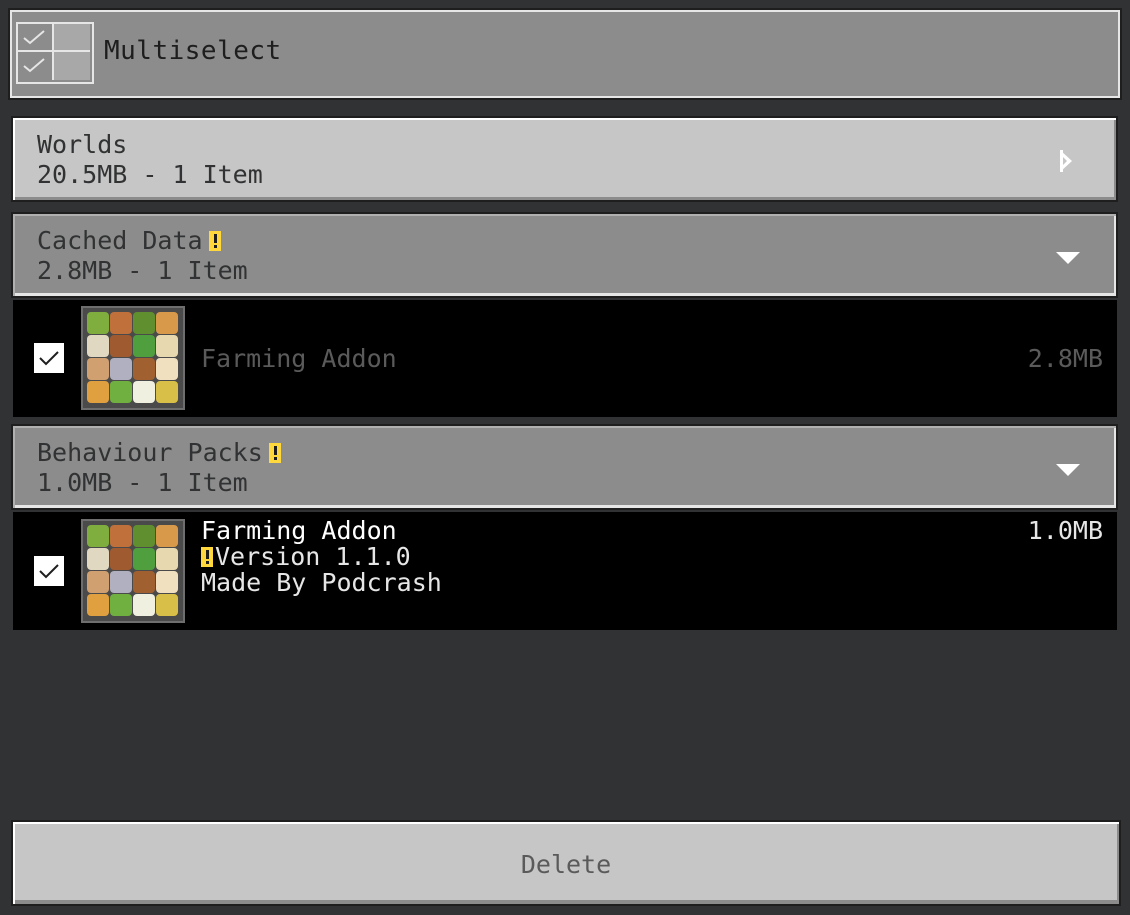  Describe the element at coordinates (564, 467) in the screenshot. I see `category-behaviour-packs: Behaviour Packs 1.0MB - 1 Item` at that location.